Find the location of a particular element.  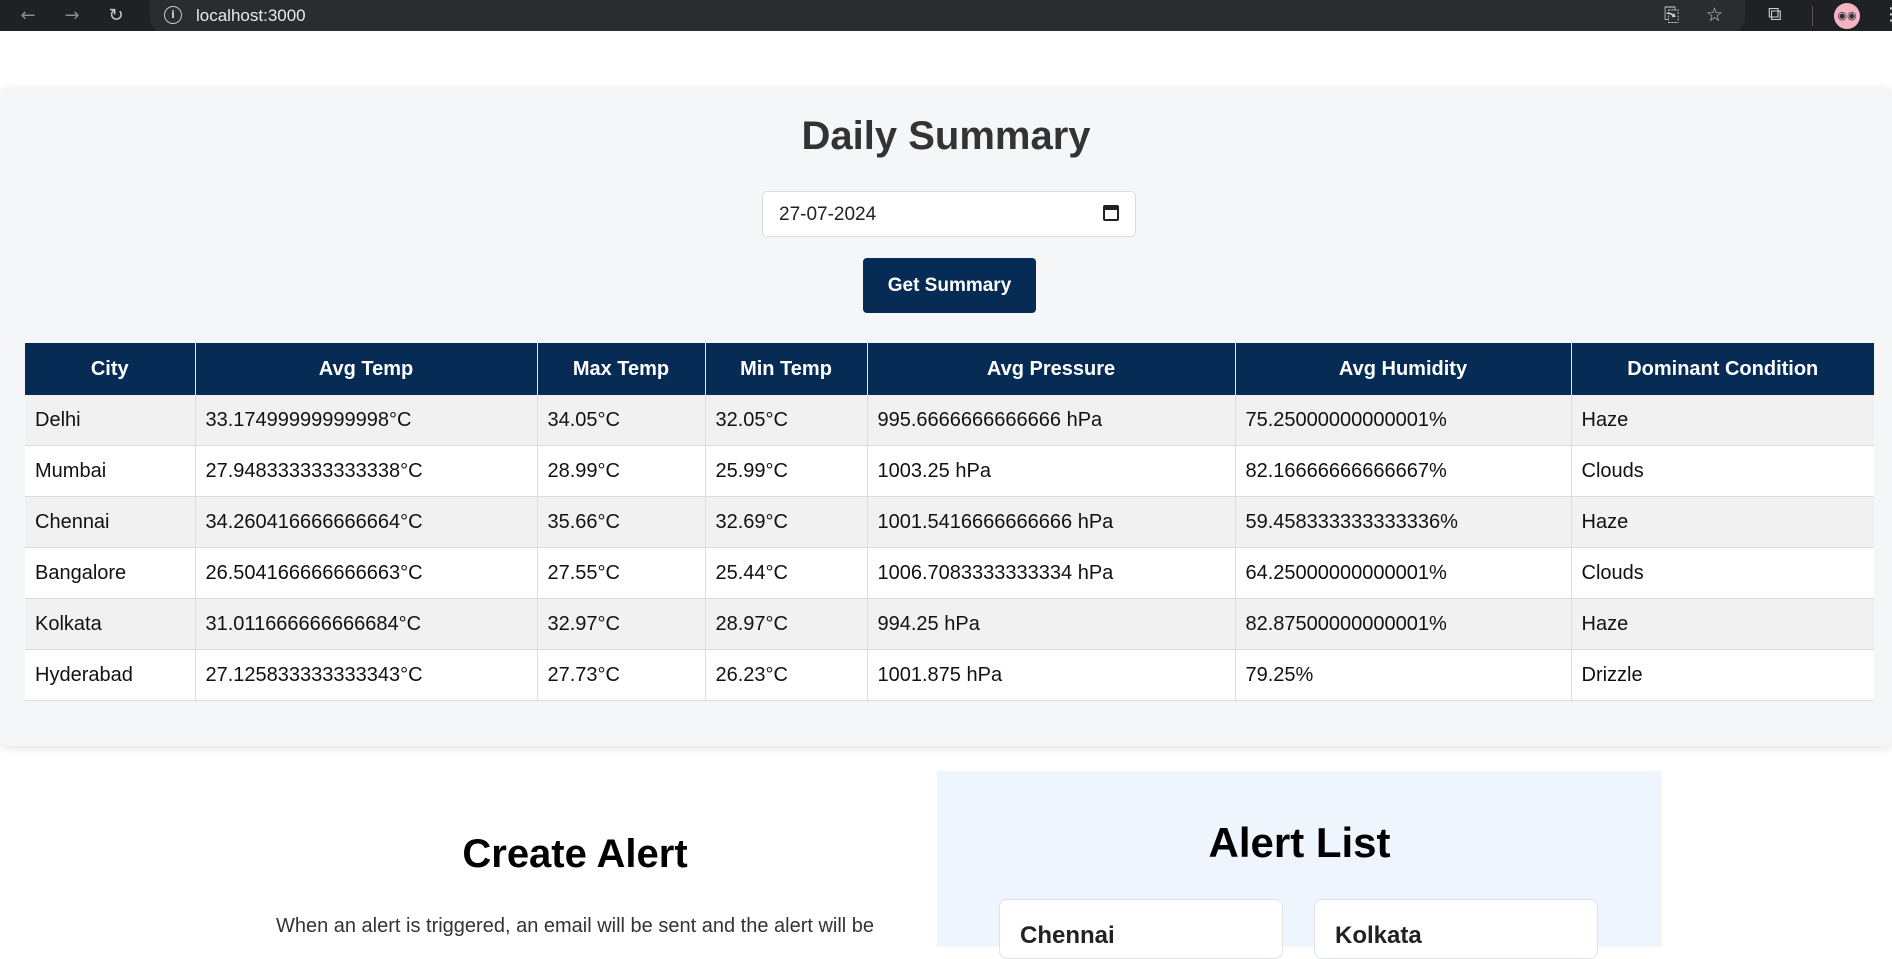

column-header: City is located at coordinates (110, 369).